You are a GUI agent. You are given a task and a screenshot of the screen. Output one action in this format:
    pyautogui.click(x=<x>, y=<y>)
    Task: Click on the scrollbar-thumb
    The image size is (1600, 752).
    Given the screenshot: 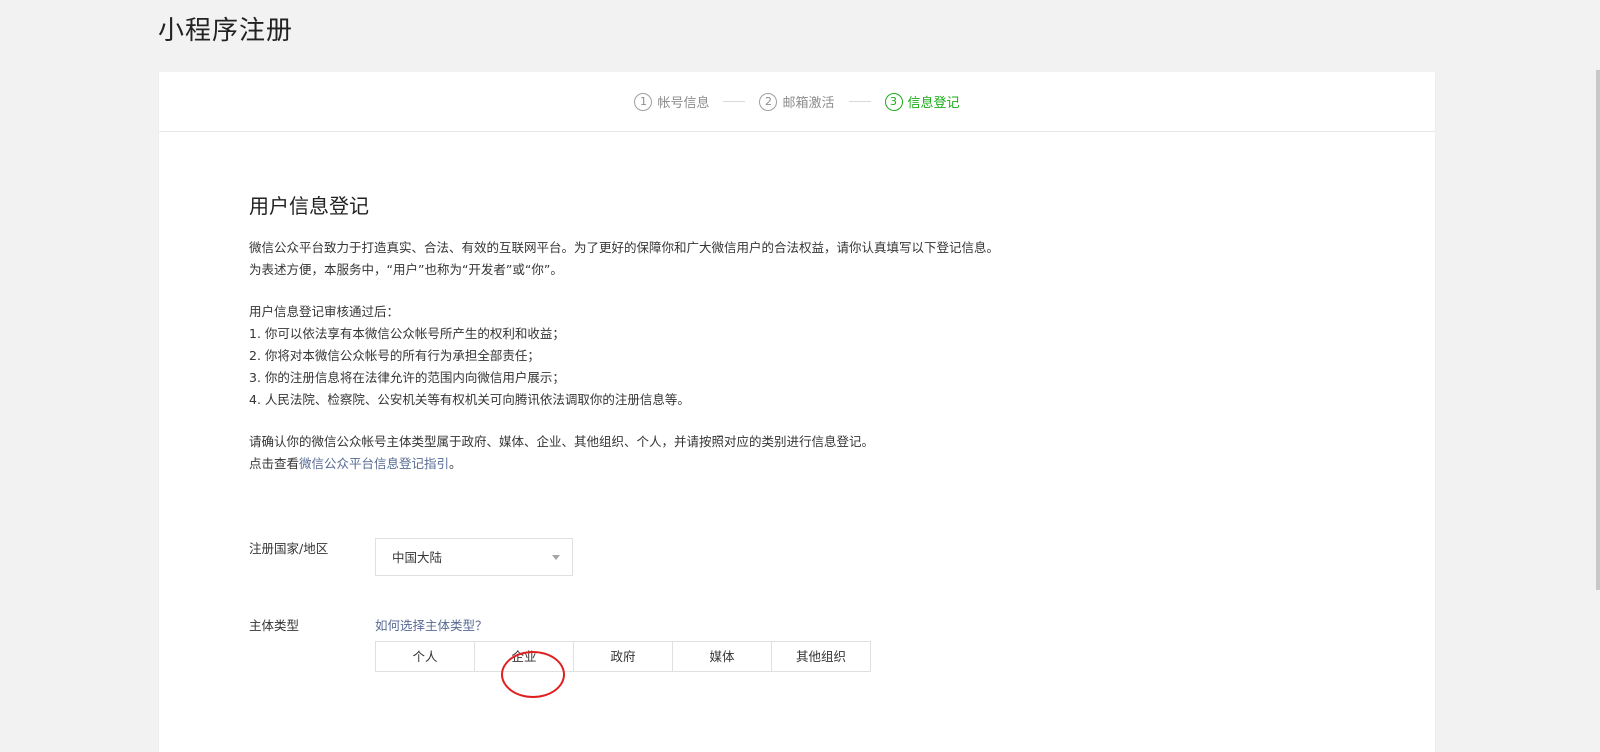 What is the action you would take?
    pyautogui.click(x=1598, y=330)
    